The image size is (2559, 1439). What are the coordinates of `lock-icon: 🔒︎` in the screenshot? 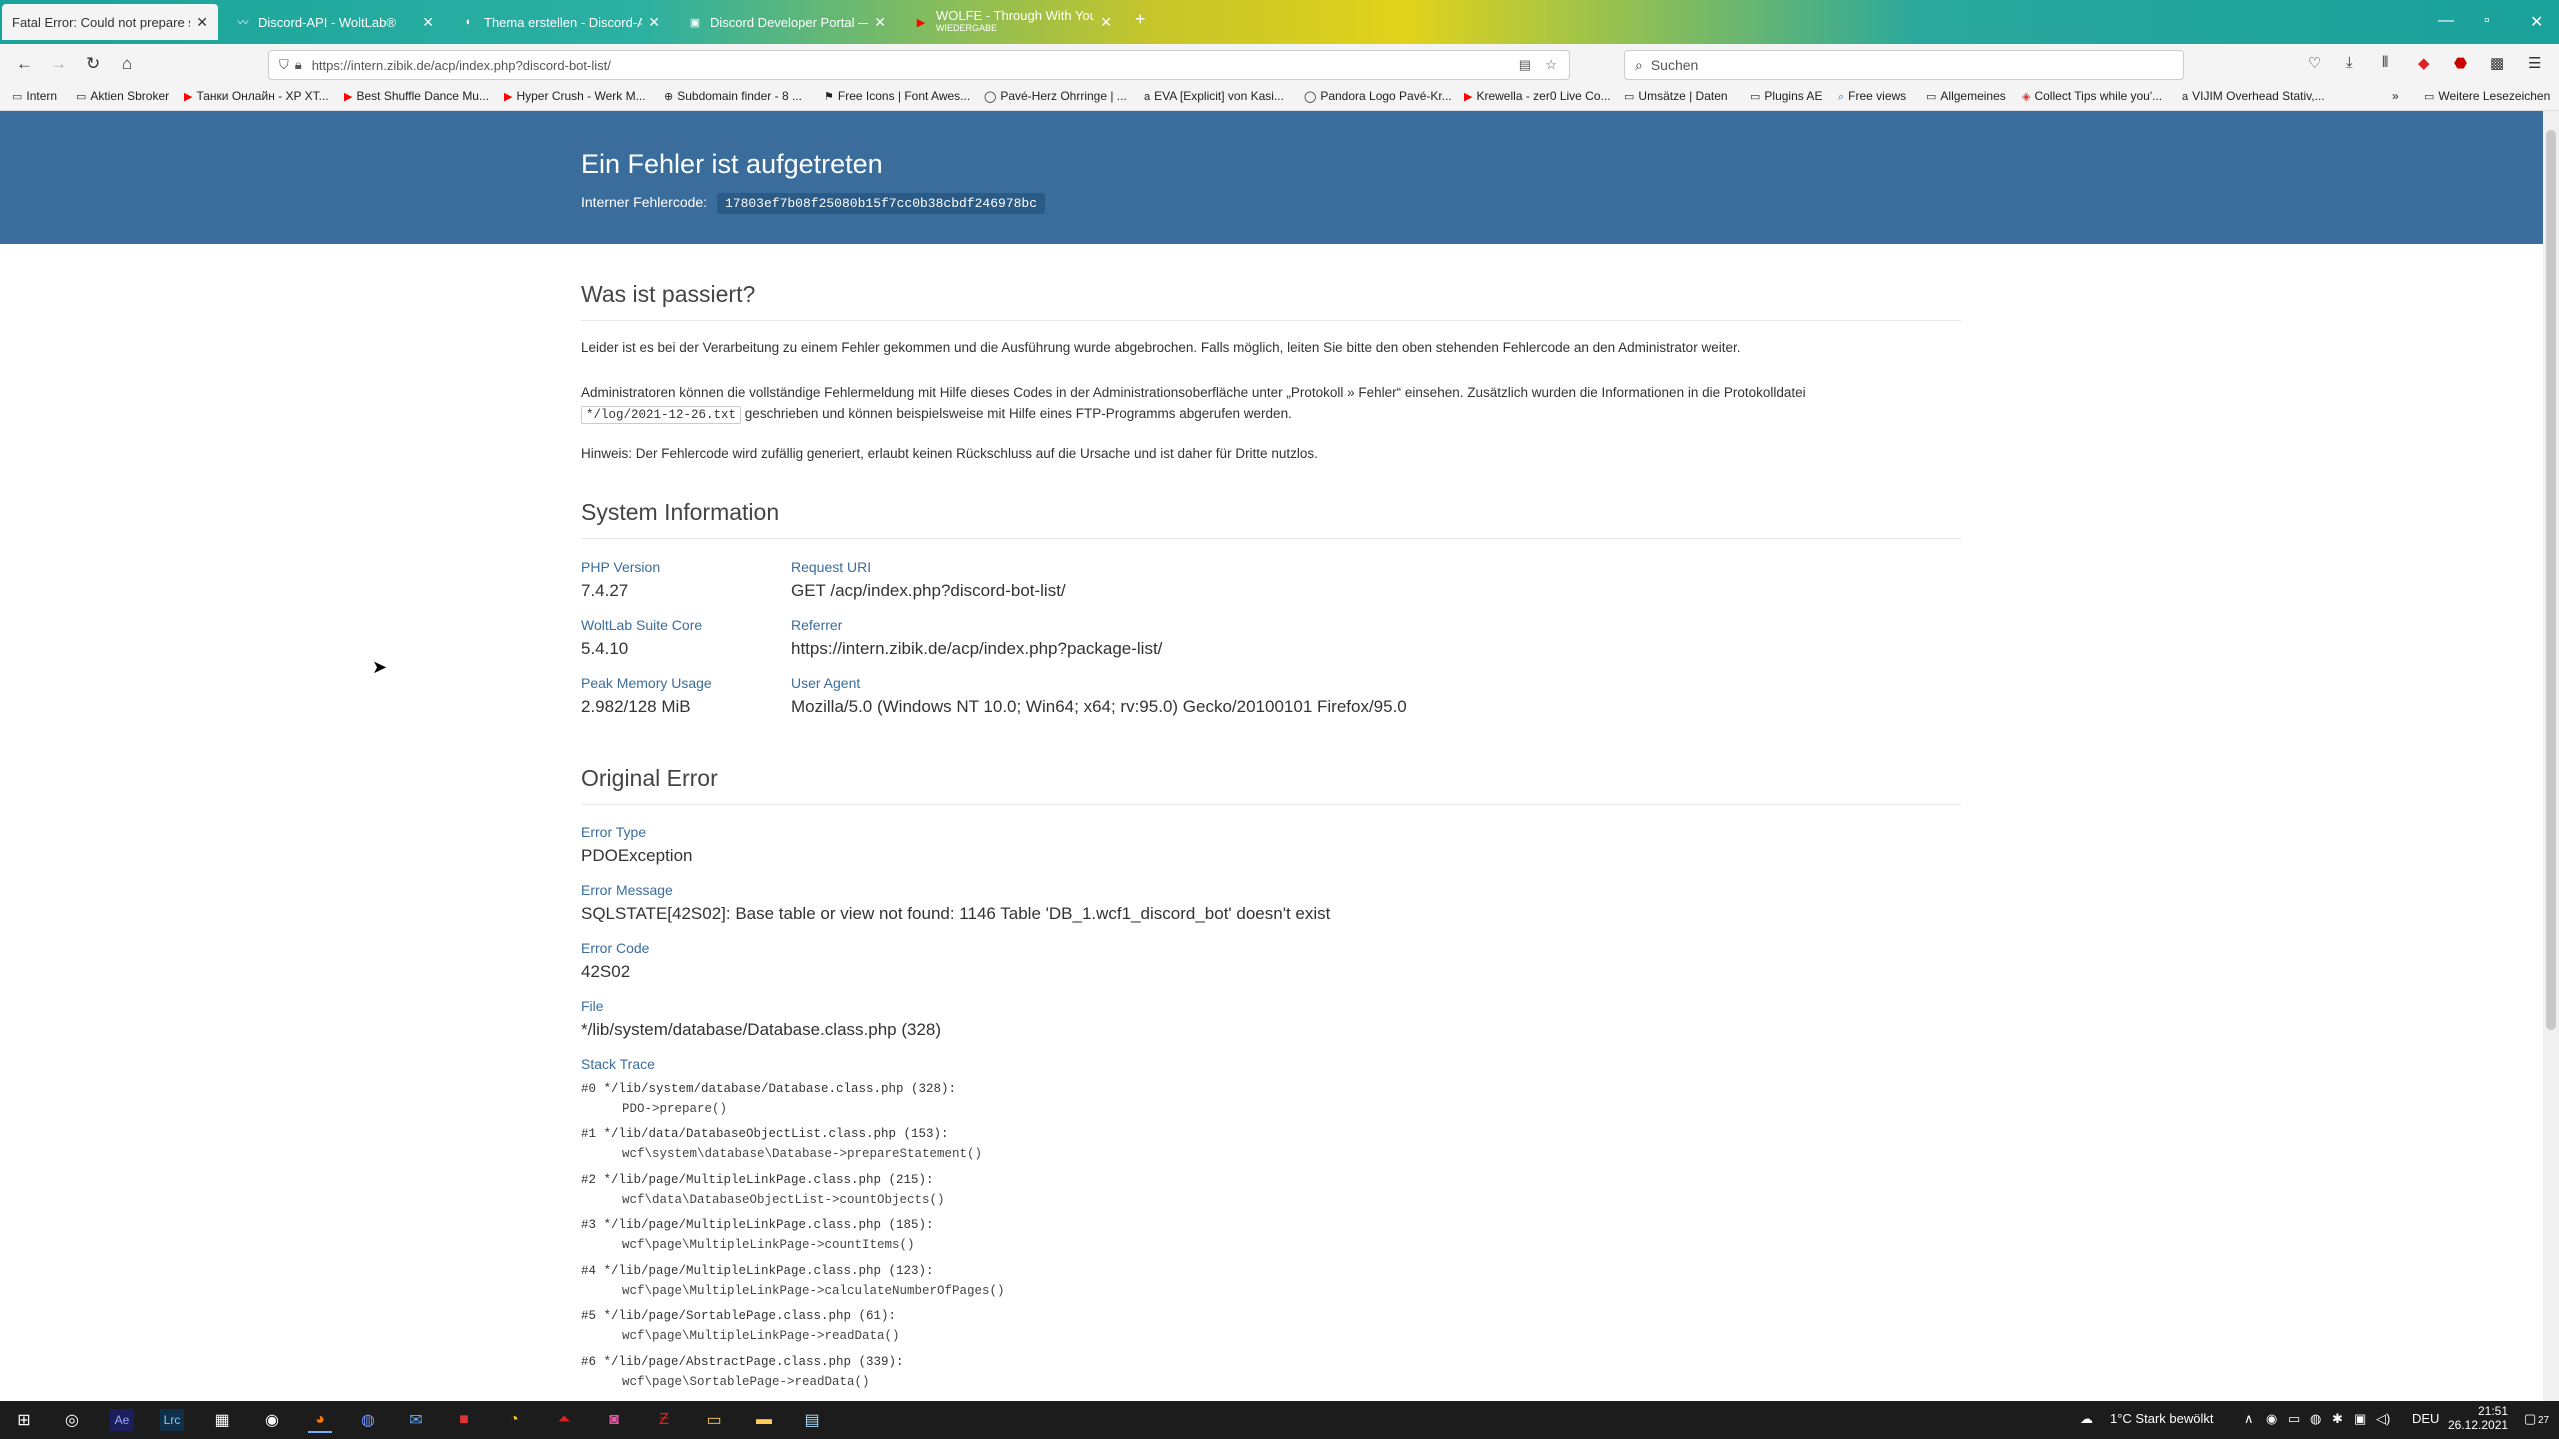 It's located at (298, 65).